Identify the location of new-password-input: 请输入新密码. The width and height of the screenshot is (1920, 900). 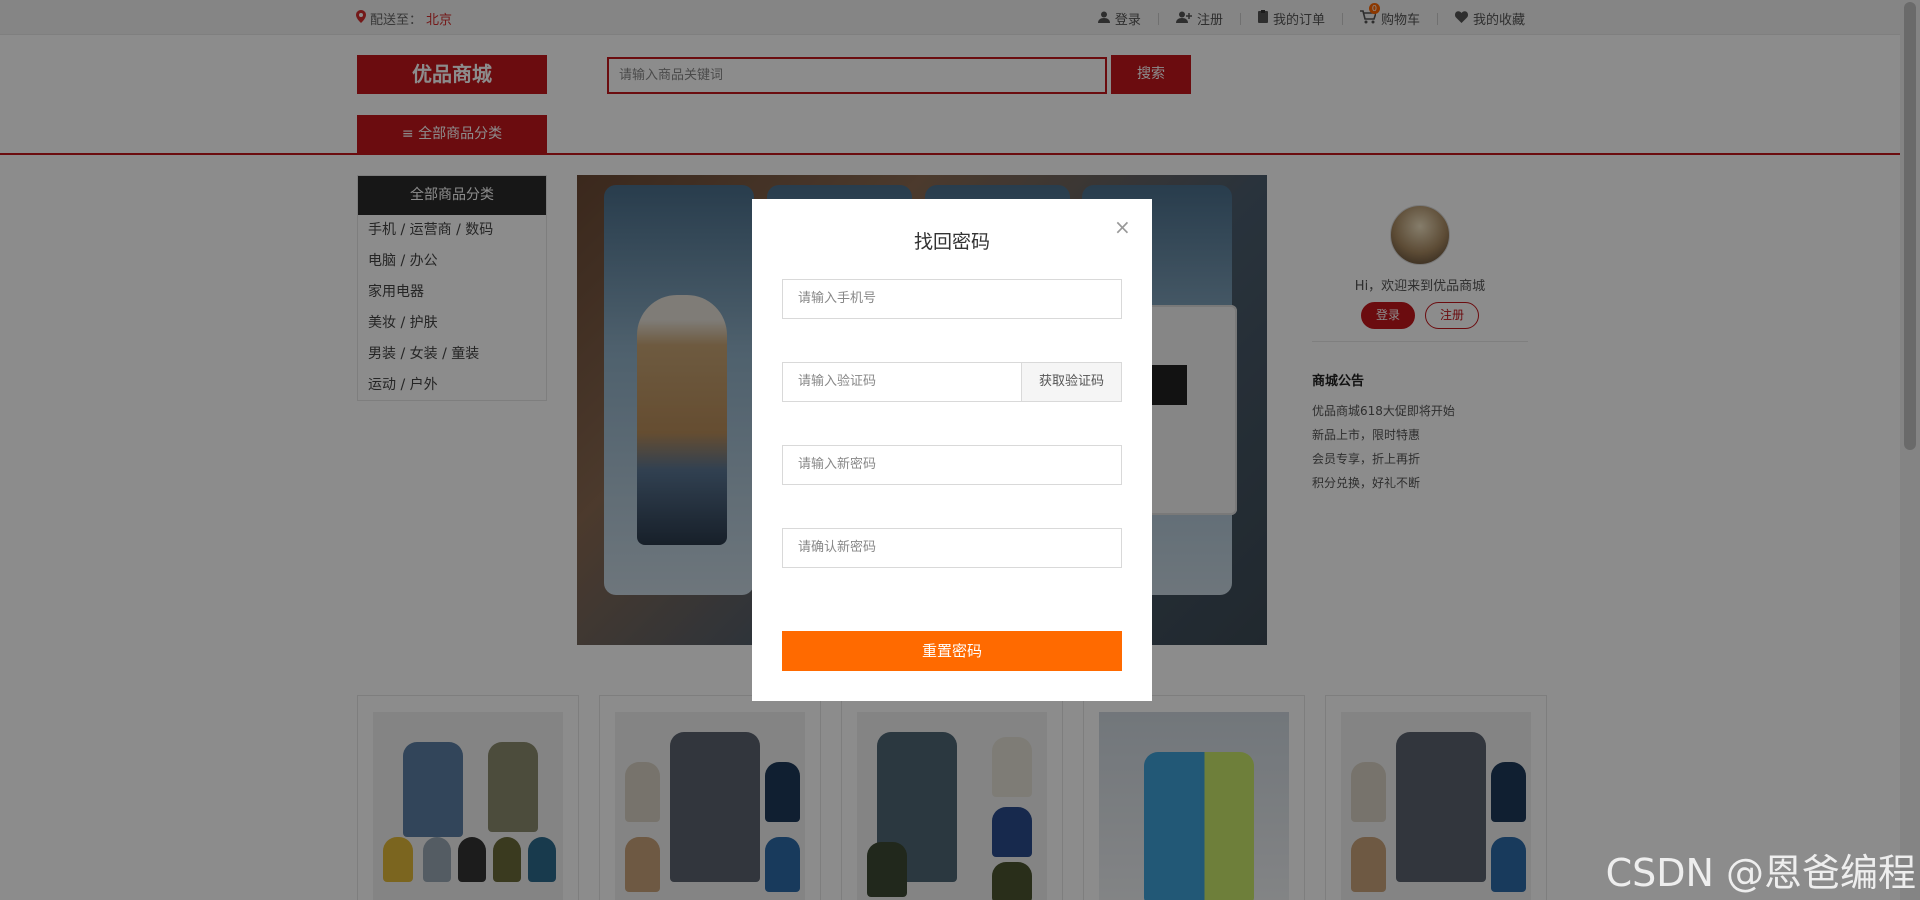
(952, 465).